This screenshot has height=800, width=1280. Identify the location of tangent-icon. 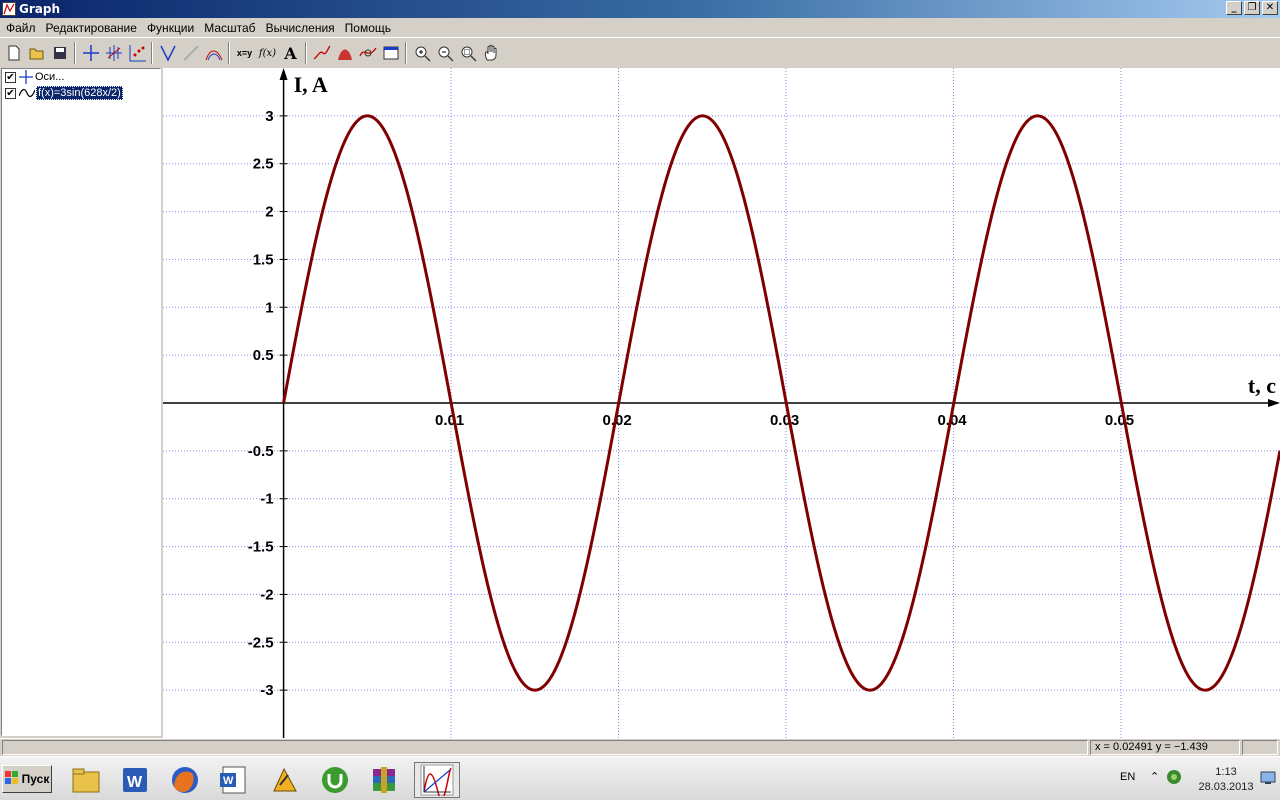
(190, 53).